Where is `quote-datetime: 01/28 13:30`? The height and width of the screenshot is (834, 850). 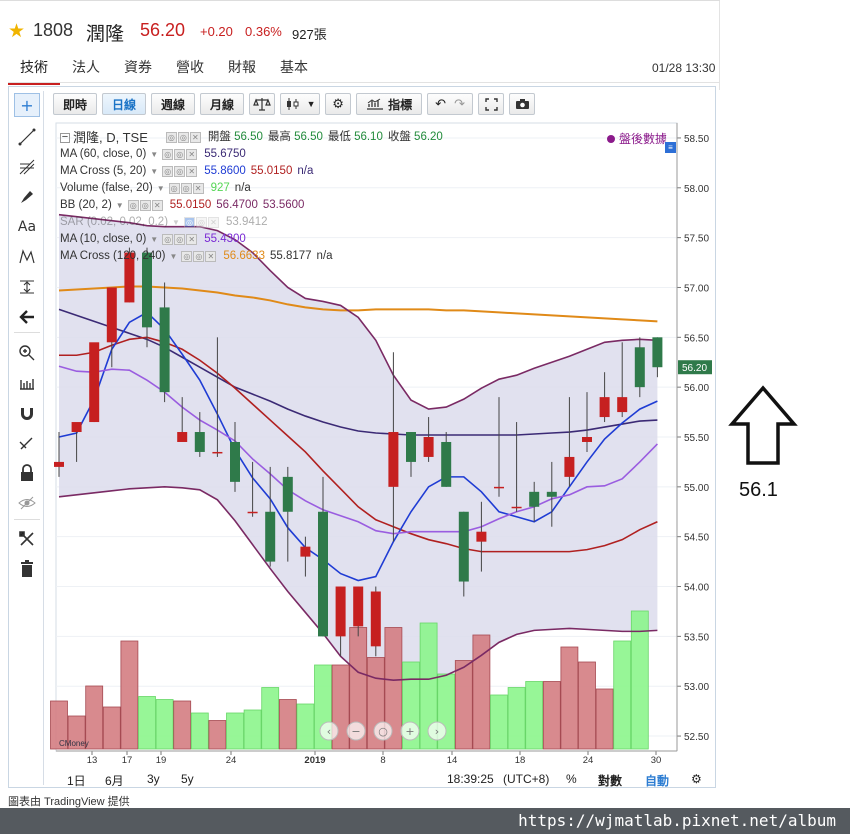 quote-datetime: 01/28 13:30 is located at coordinates (684, 68).